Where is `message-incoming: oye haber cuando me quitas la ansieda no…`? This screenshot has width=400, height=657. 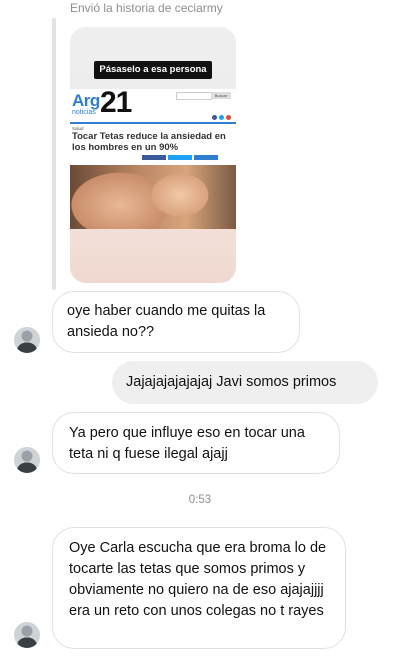 message-incoming: oye haber cuando me quitas la ansieda no… is located at coordinates (176, 322).